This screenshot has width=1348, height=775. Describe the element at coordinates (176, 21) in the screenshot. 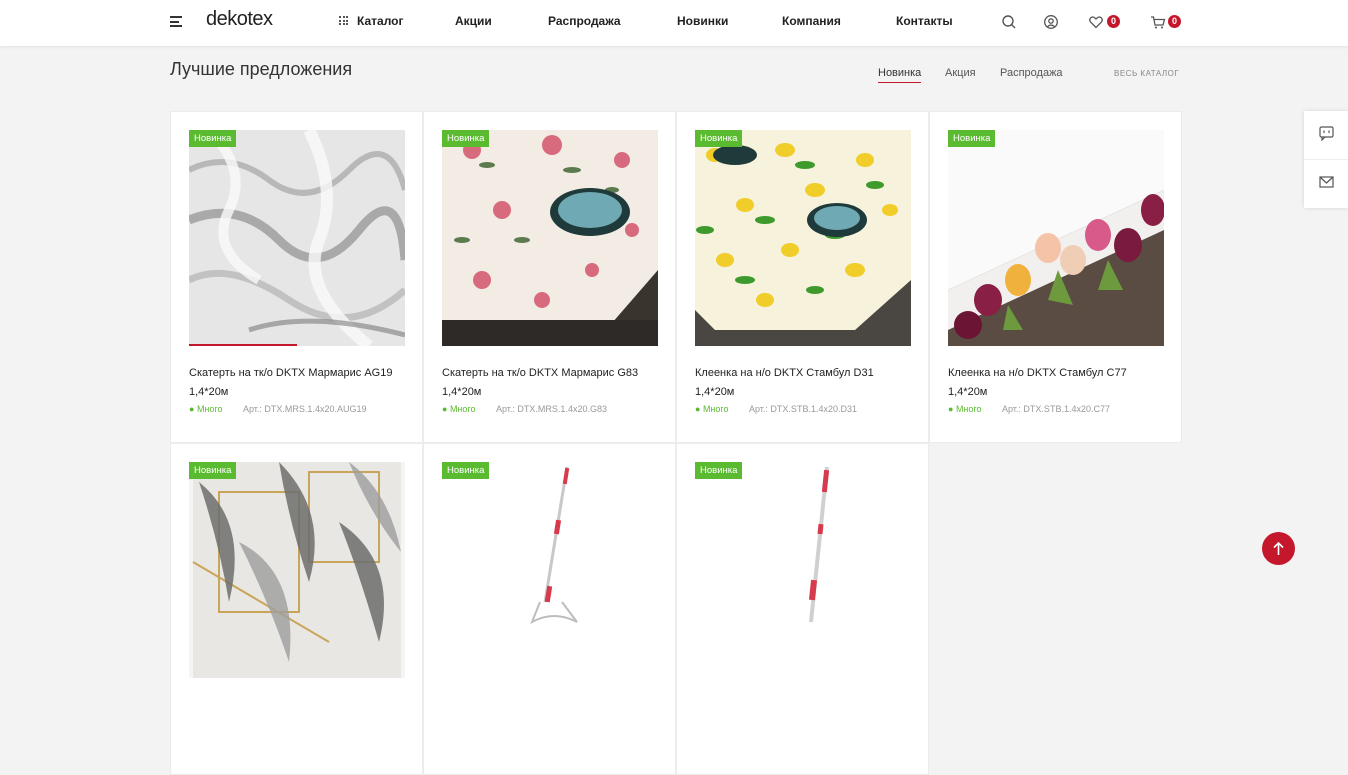

I see `menu-icon` at that location.